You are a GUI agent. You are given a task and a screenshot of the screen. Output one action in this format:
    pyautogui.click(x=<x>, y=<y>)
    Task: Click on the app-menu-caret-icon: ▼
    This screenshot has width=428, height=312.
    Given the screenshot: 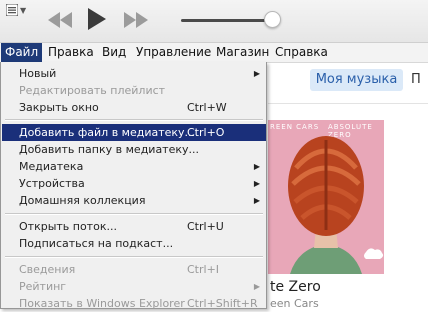 What is the action you would take?
    pyautogui.click(x=23, y=10)
    